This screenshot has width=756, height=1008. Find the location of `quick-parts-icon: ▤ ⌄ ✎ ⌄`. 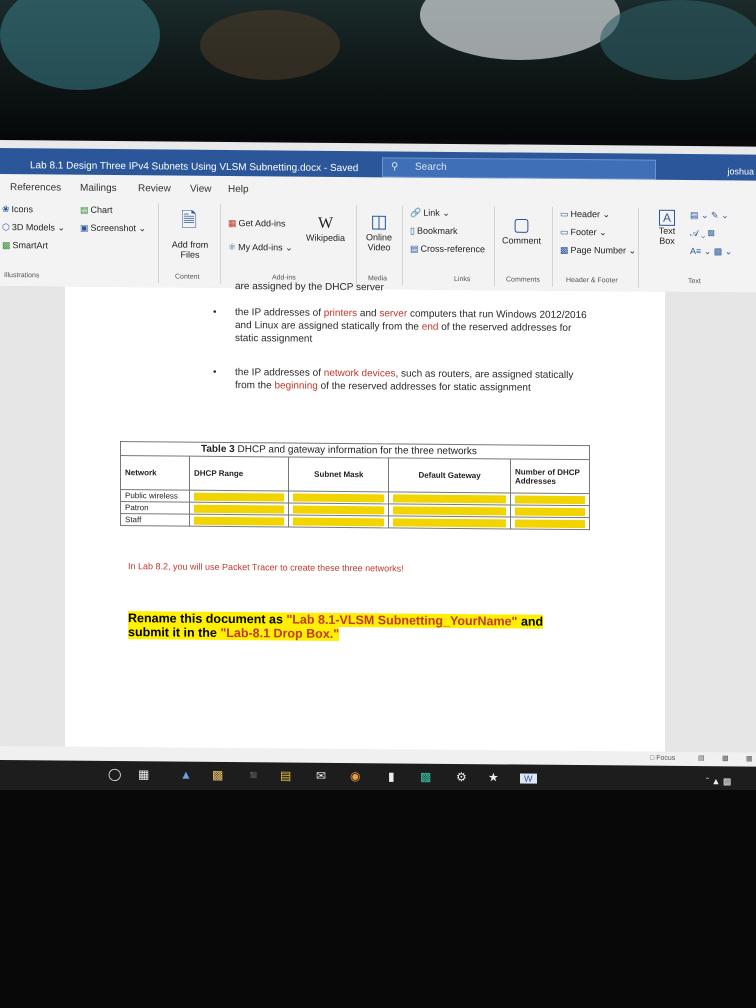

quick-parts-icon: ▤ ⌄ ✎ ⌄ is located at coordinates (709, 215).